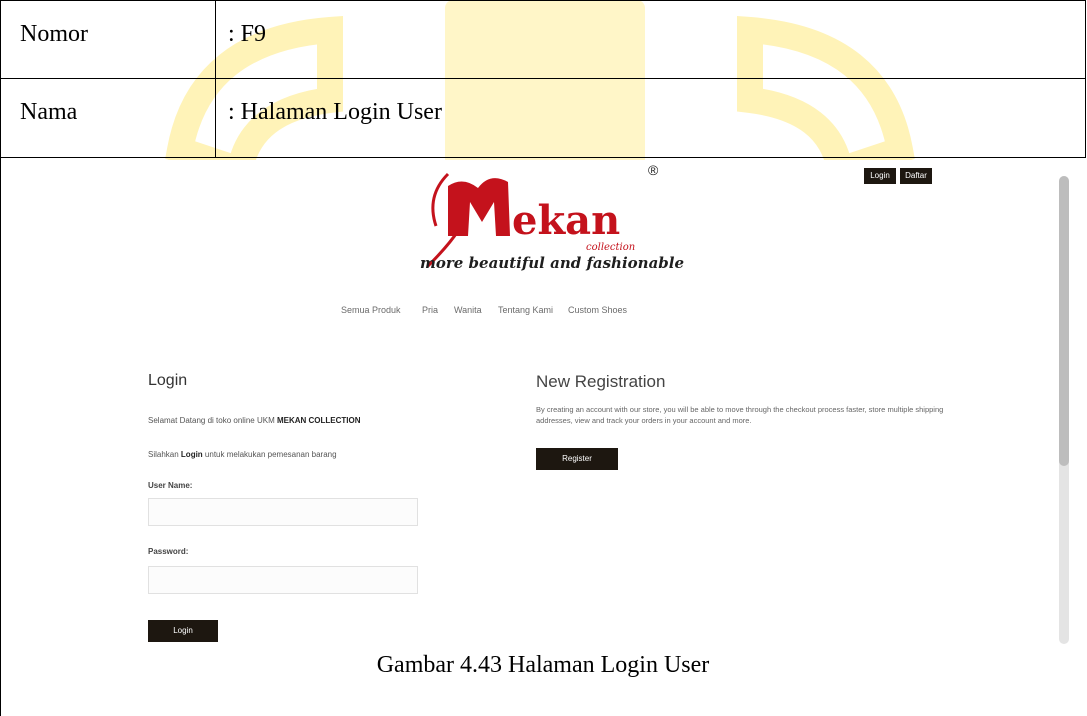 This screenshot has width=1087, height=716. What do you see at coordinates (577, 459) in the screenshot?
I see `register-button: Register` at bounding box center [577, 459].